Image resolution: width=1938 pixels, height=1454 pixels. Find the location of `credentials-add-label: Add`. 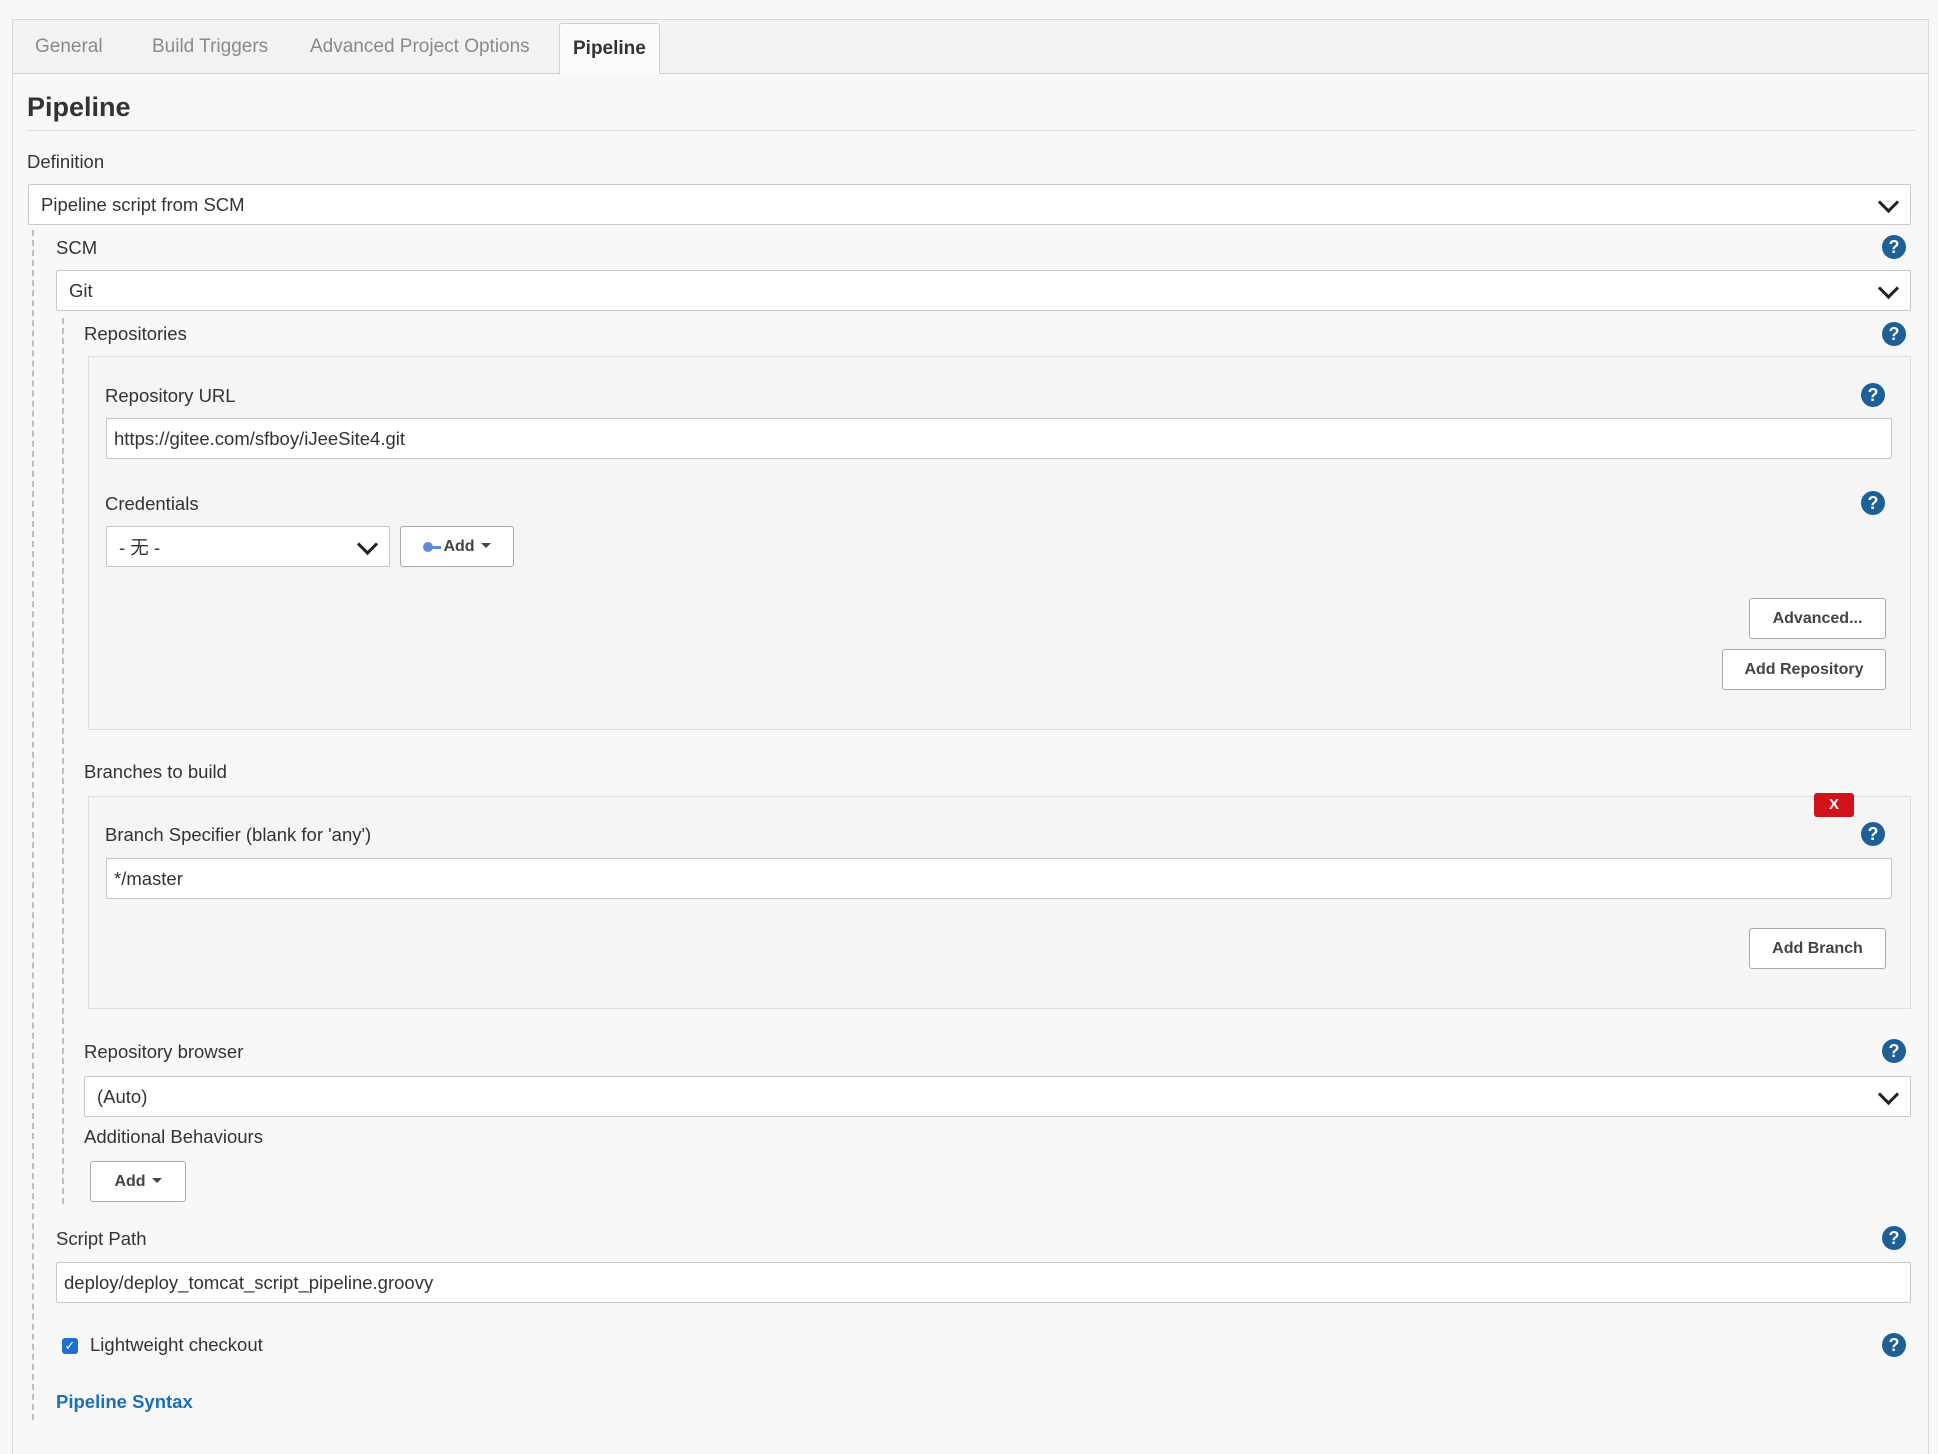

credentials-add-label: Add is located at coordinates (459, 546).